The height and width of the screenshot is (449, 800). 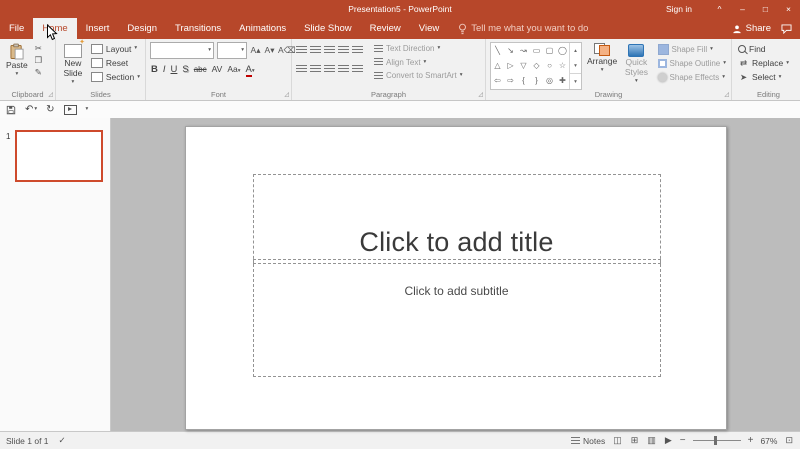 I want to click on redo-button: ↻, so click(x=50, y=109).